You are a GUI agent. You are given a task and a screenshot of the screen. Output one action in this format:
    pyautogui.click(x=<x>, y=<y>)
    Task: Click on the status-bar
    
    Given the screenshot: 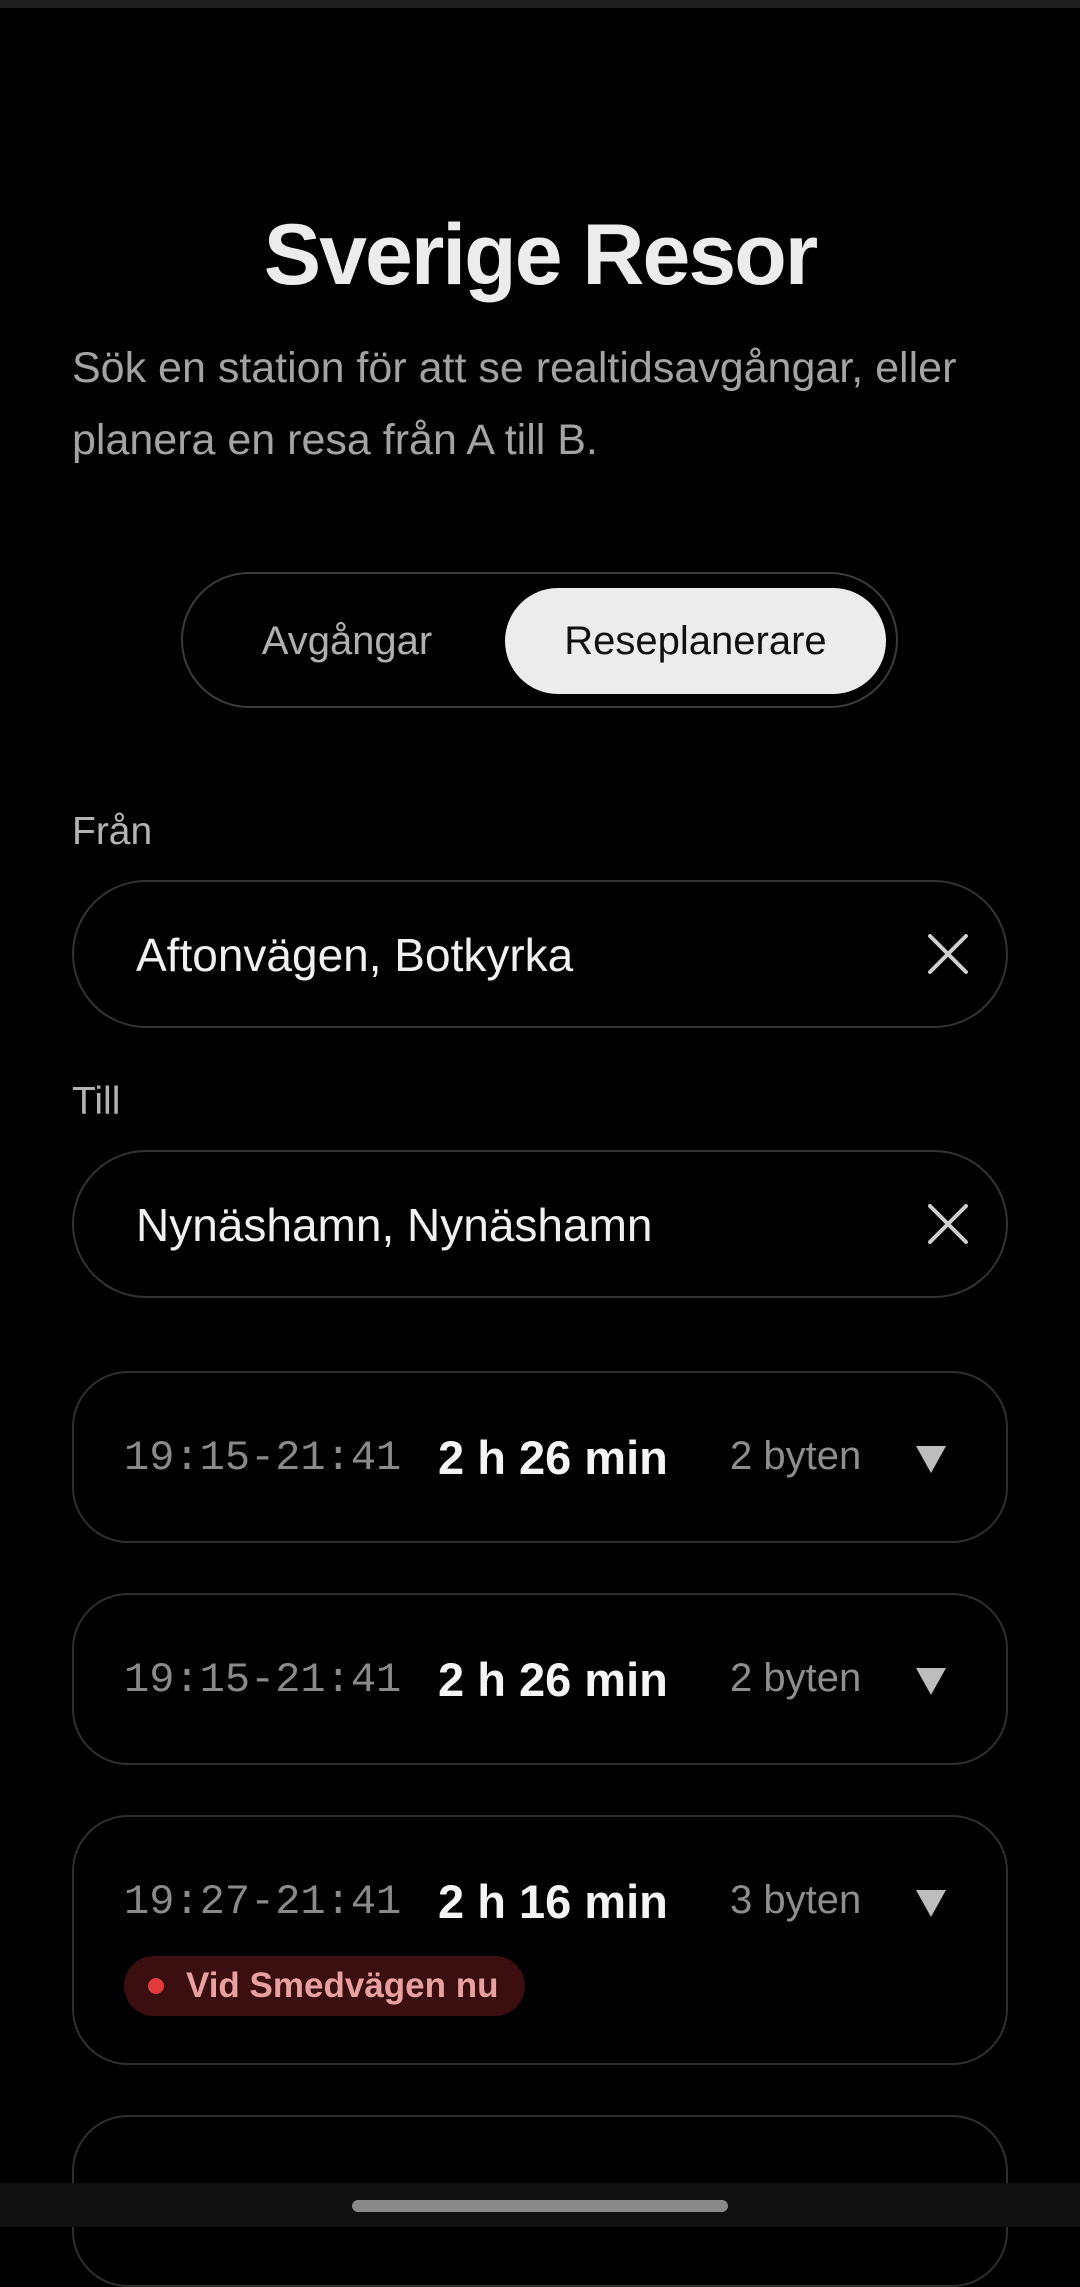 What is the action you would take?
    pyautogui.click(x=540, y=4)
    